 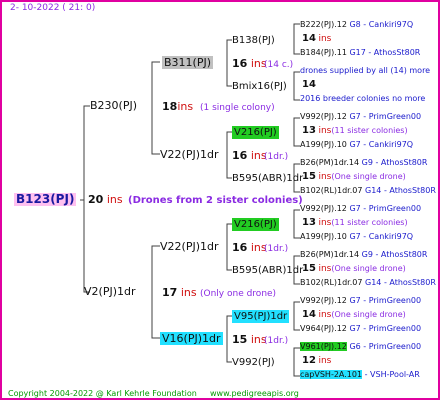 I want to click on report-date: 2- 10-2022 ( 21: 0), so click(x=53, y=8).